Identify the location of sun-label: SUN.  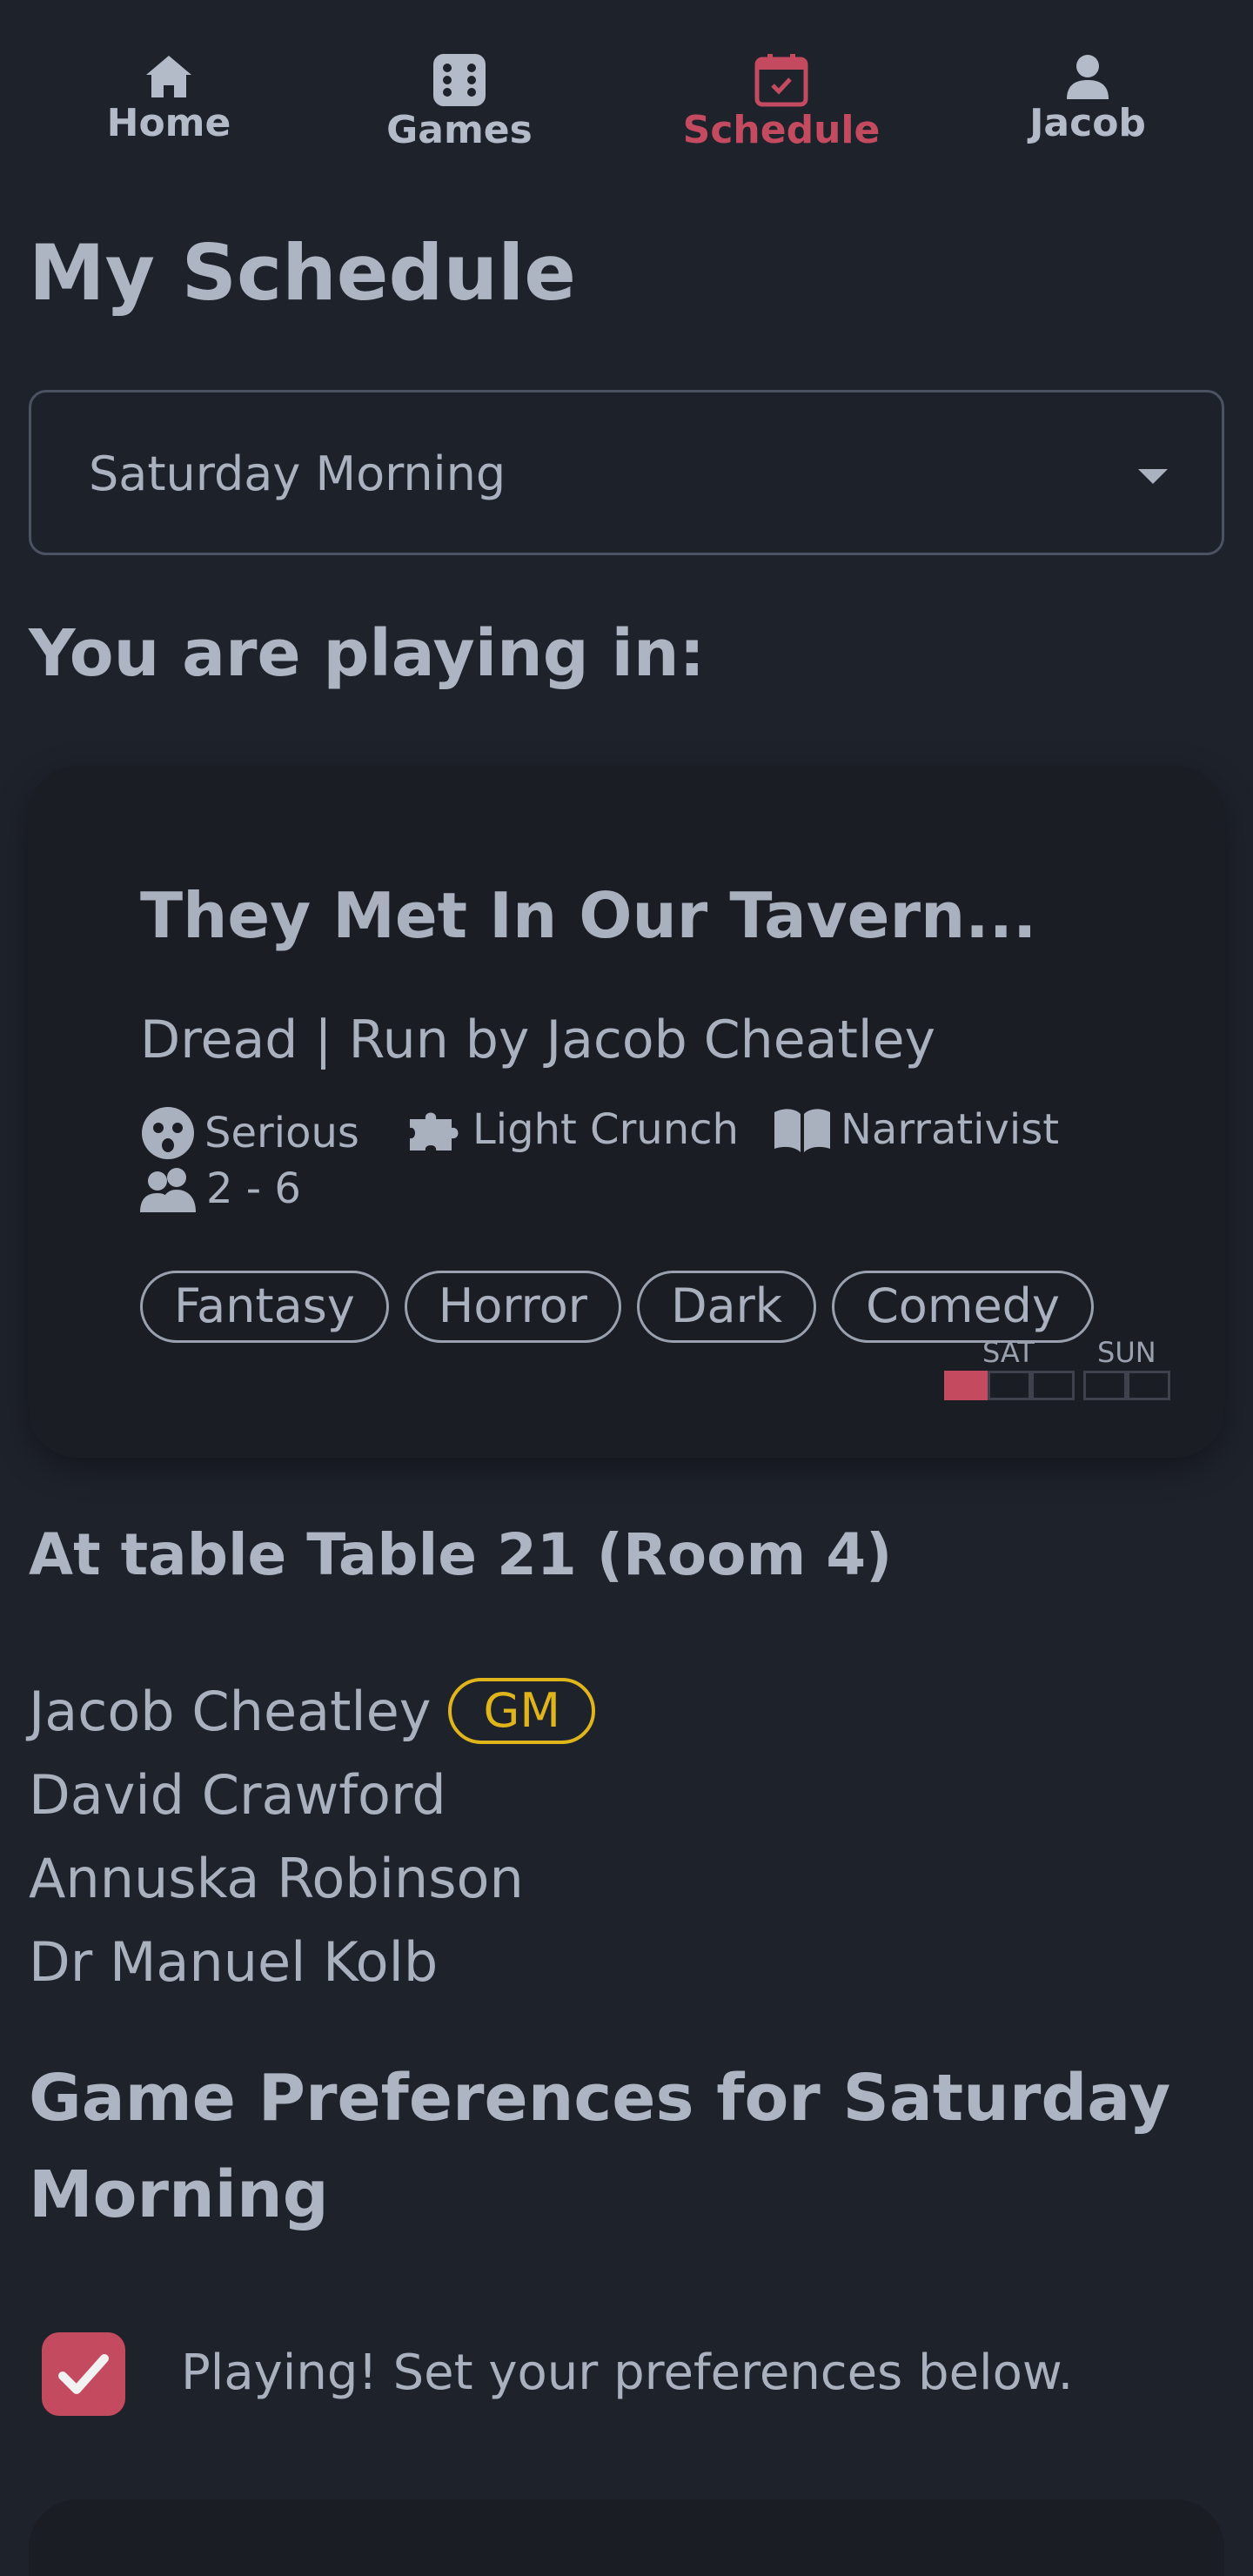
(1126, 1352).